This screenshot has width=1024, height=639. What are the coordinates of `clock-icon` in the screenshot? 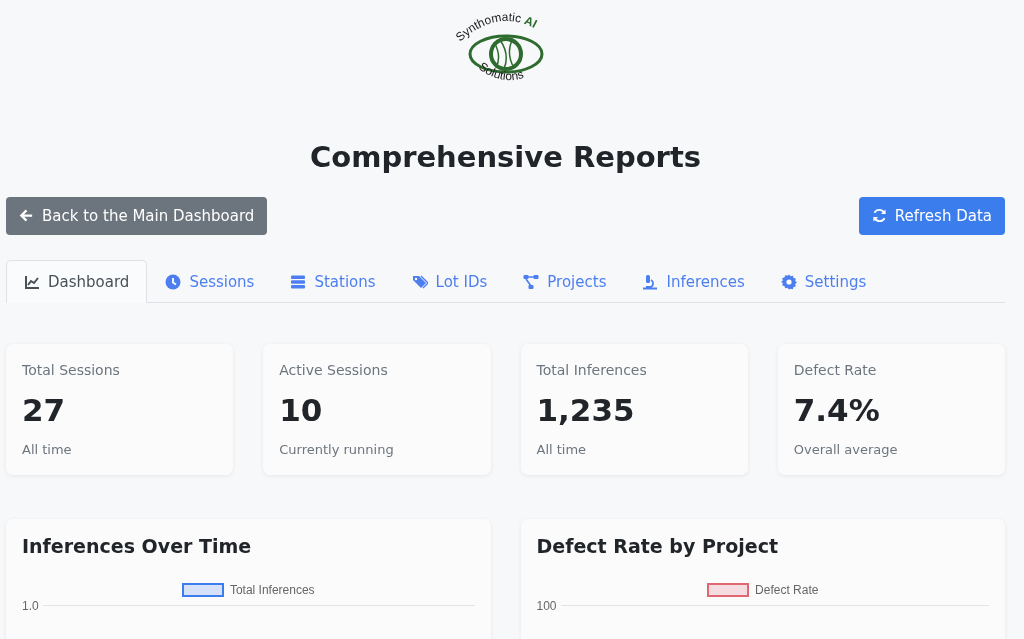 It's located at (173, 281).